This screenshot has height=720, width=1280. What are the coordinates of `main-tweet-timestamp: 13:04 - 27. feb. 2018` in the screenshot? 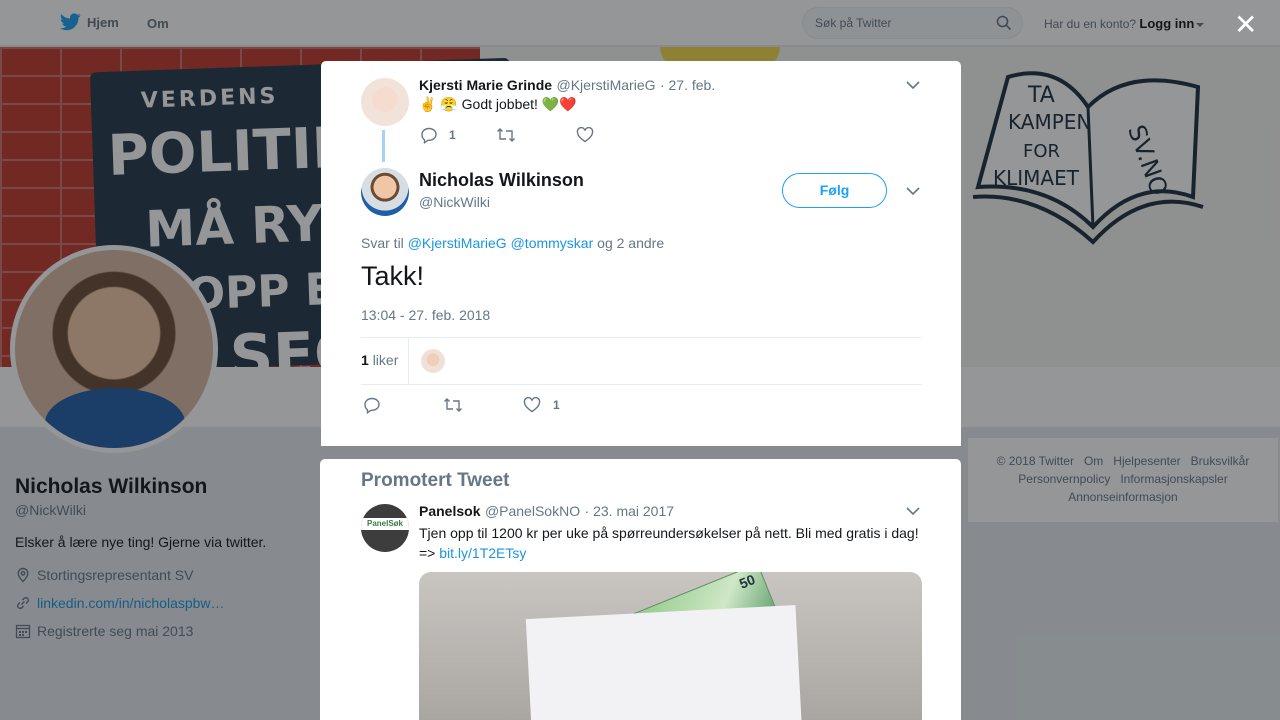 It's located at (425, 315).